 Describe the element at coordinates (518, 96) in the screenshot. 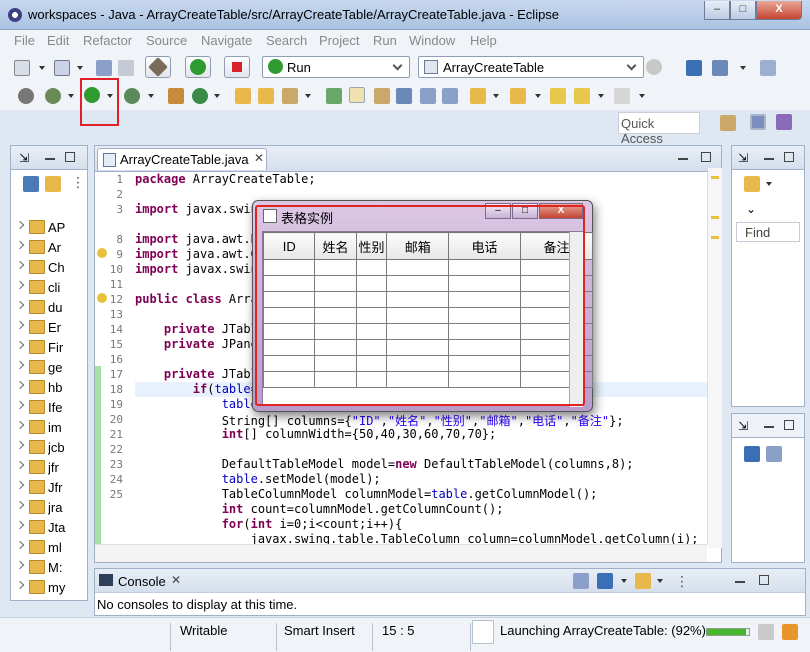

I see `previous-annotation-icon` at that location.